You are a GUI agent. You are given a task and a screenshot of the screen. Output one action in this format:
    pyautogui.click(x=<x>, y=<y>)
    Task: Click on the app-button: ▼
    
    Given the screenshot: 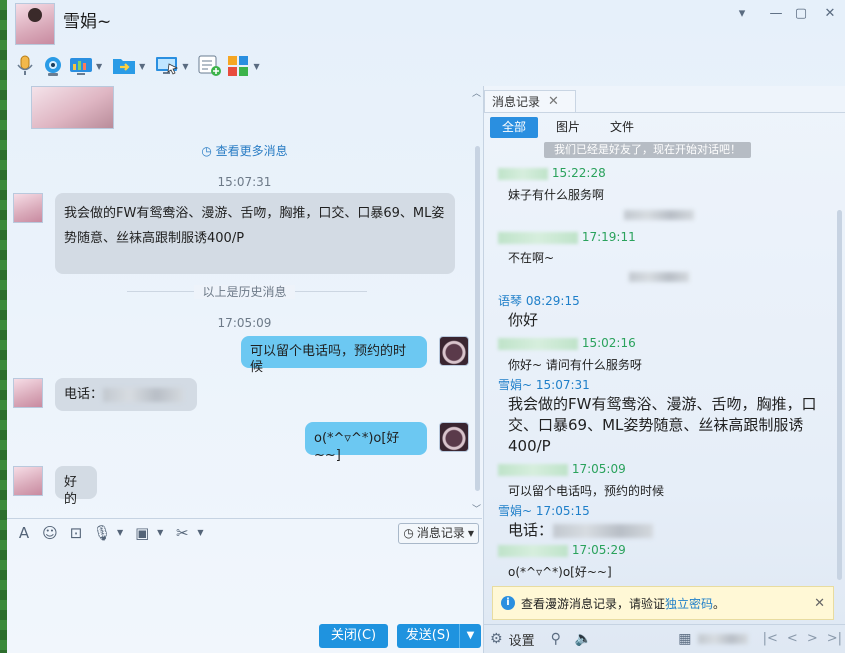 What is the action you would take?
    pyautogui.click(x=88, y=66)
    